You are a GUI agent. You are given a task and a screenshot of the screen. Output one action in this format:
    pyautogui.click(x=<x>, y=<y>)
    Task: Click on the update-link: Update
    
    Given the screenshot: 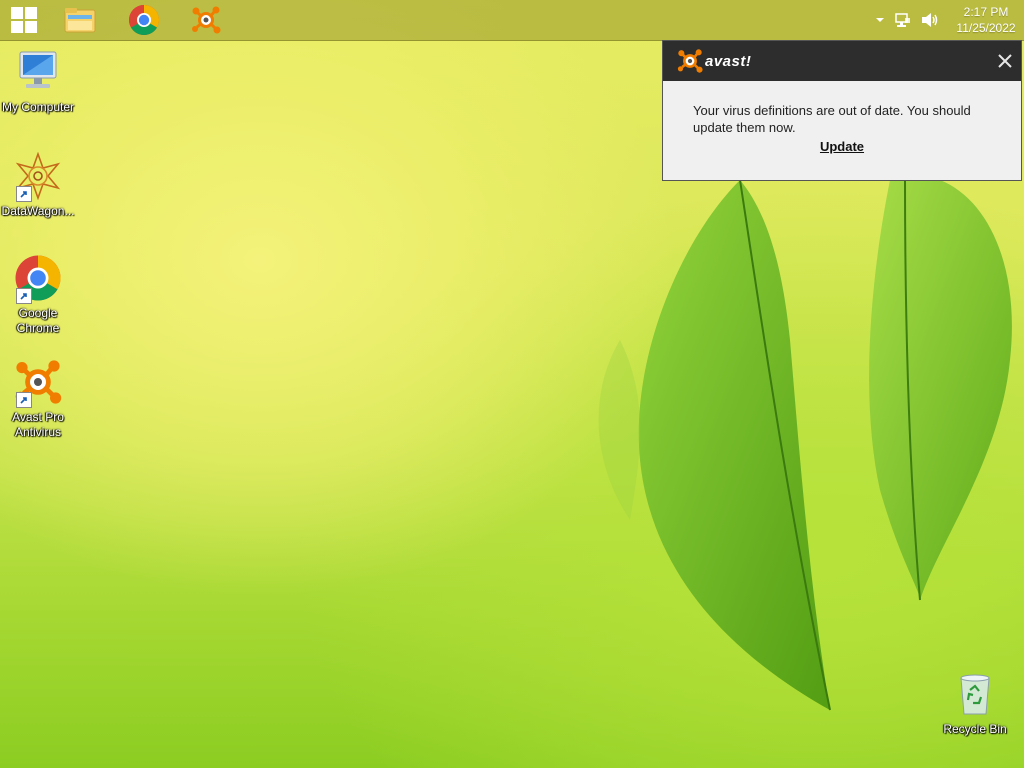 What is the action you would take?
    pyautogui.click(x=842, y=146)
    